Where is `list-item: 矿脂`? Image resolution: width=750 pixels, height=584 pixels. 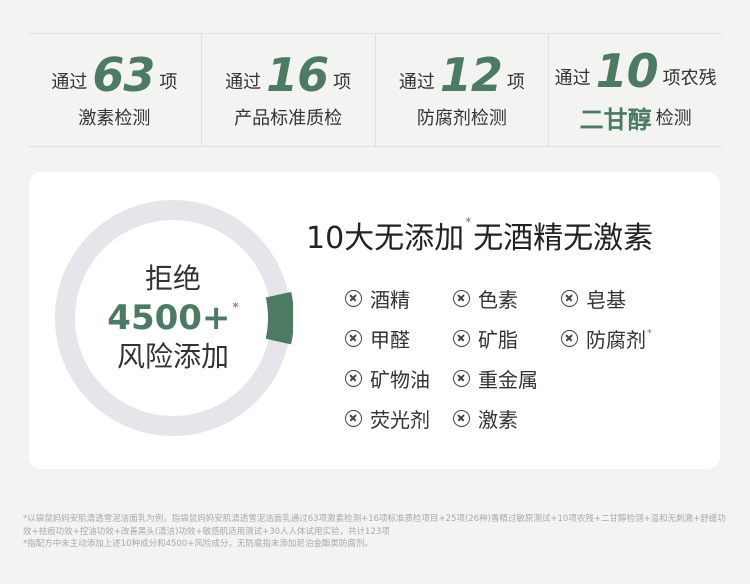
list-item: 矿脂 is located at coordinates (507, 338).